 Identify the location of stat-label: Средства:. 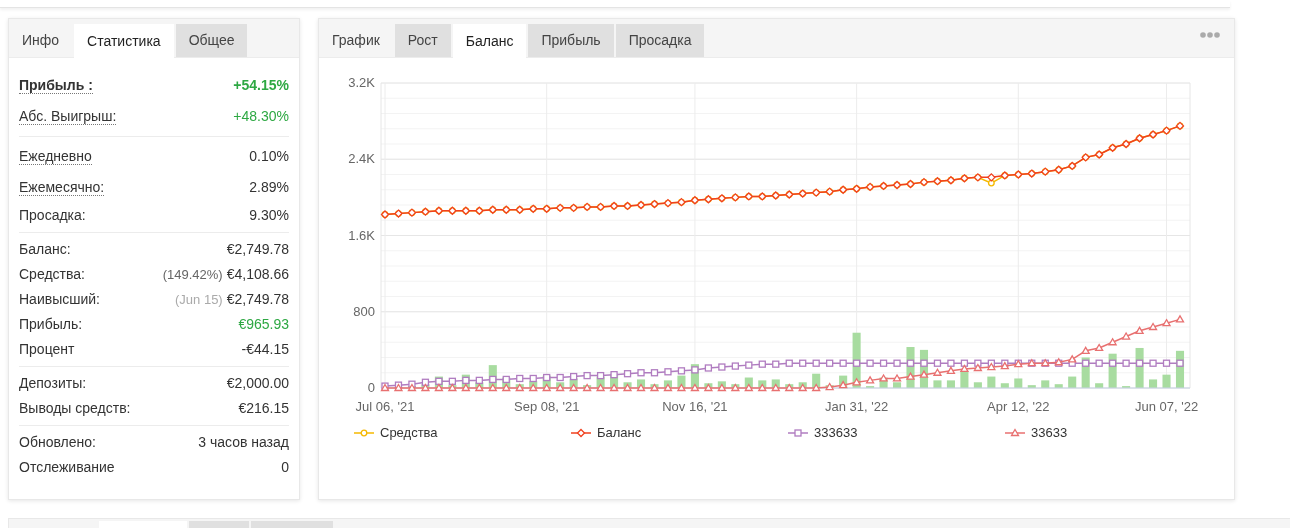
(52, 274).